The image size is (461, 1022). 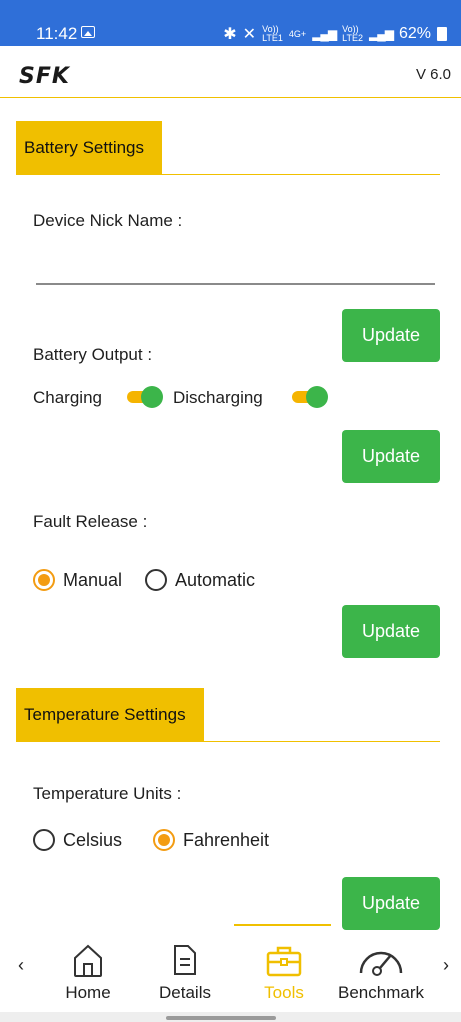 I want to click on battery-settings-title: Battery Settings, so click(x=89, y=148).